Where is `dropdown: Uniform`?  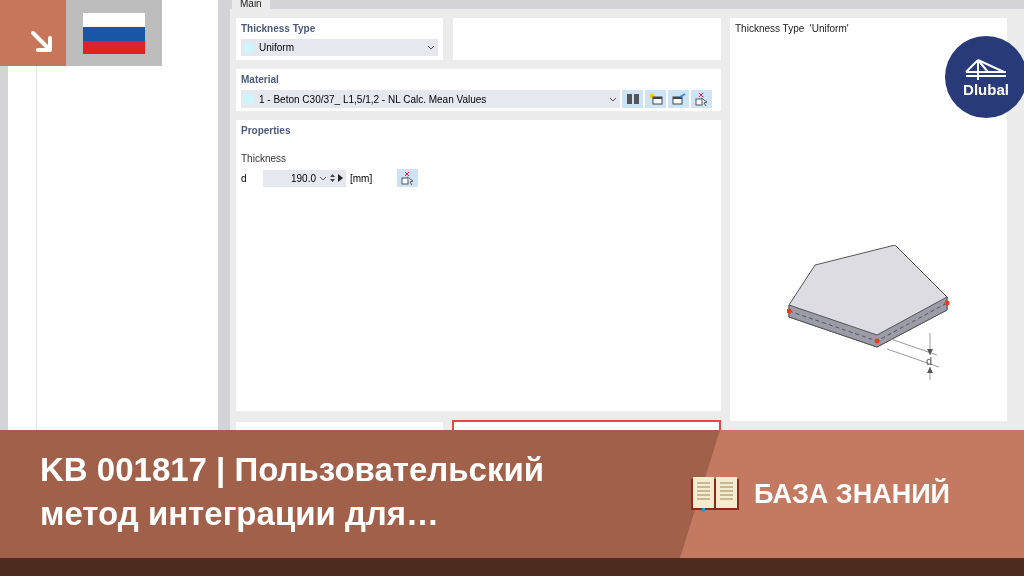 dropdown: Uniform is located at coordinates (339, 47).